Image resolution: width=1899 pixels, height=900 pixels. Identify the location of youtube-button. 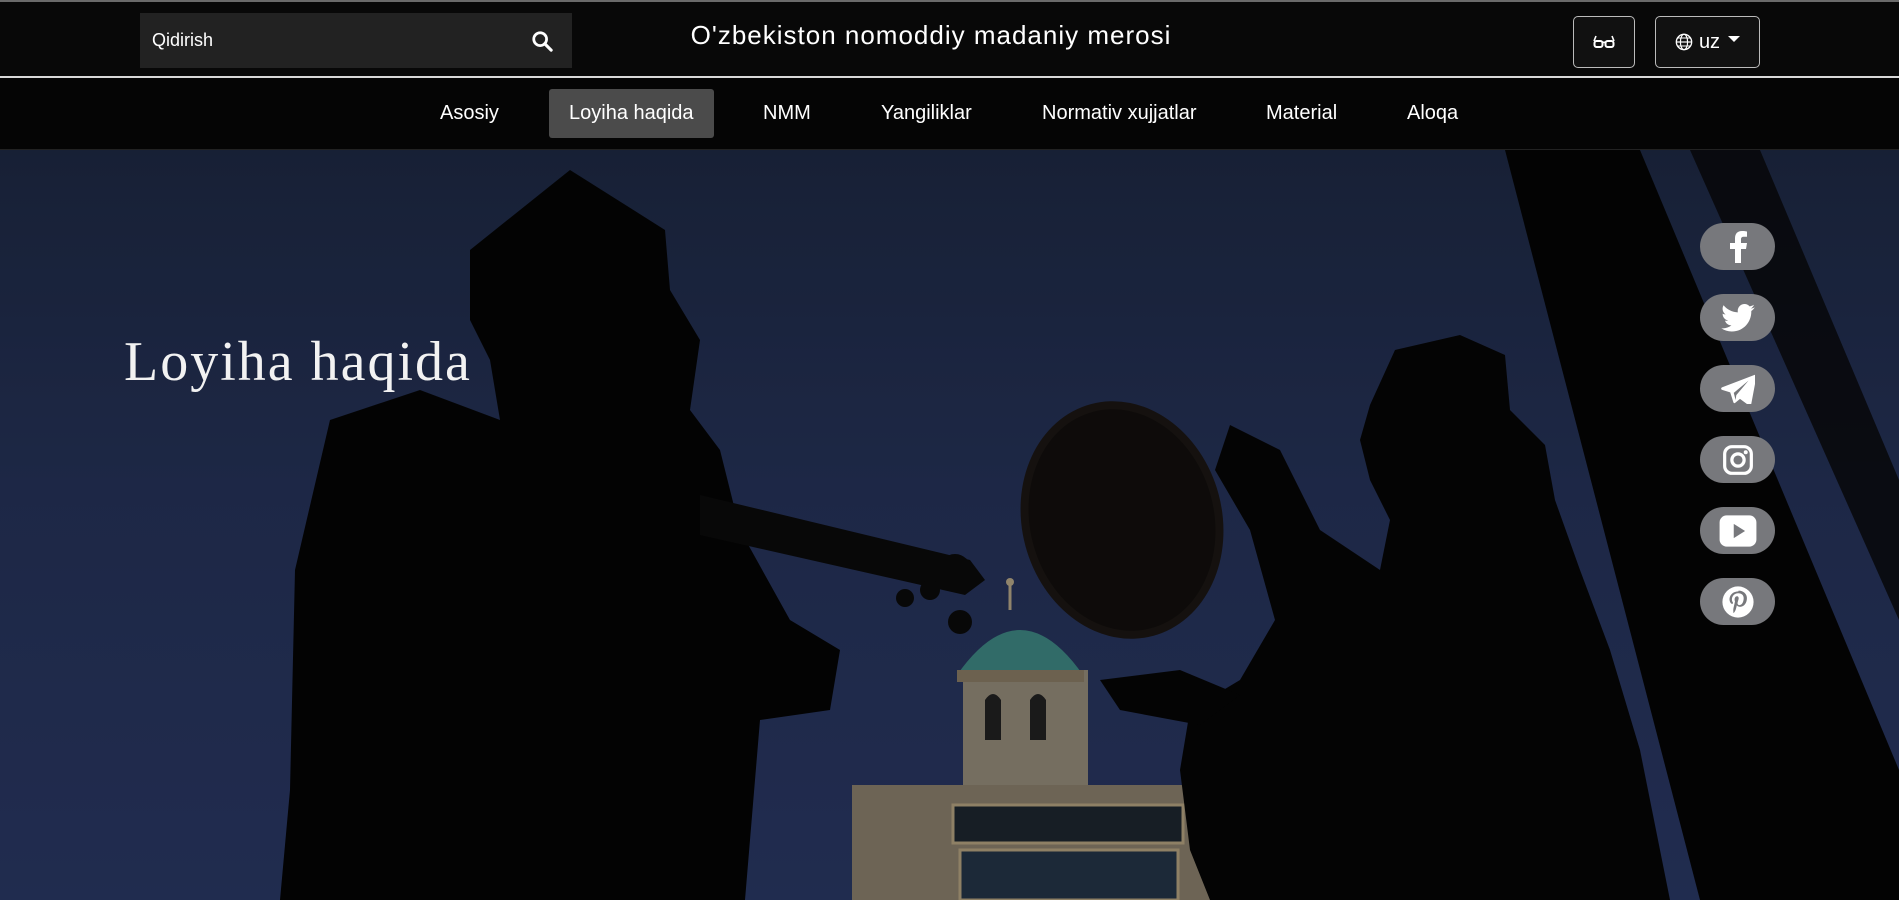
(1737, 530).